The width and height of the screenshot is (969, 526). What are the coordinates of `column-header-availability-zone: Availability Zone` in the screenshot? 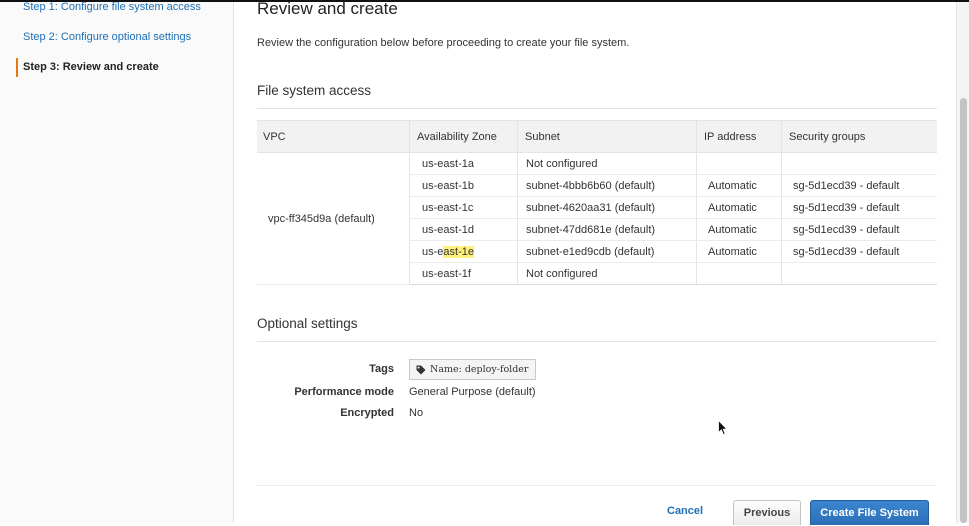 It's located at (463, 136).